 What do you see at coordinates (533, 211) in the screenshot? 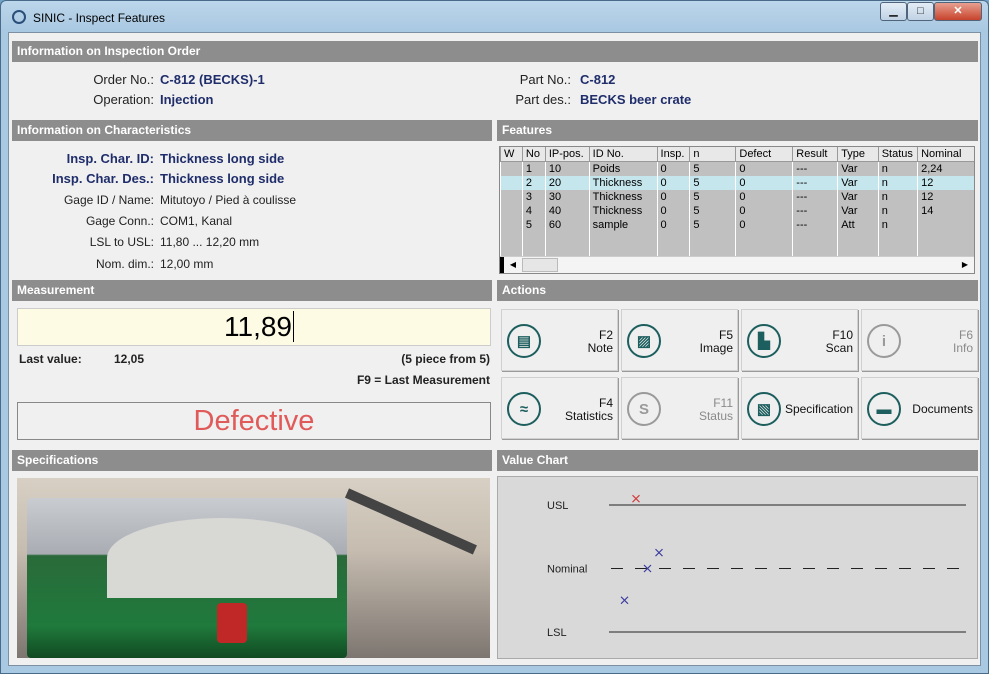
I see `table-cell: 4` at bounding box center [533, 211].